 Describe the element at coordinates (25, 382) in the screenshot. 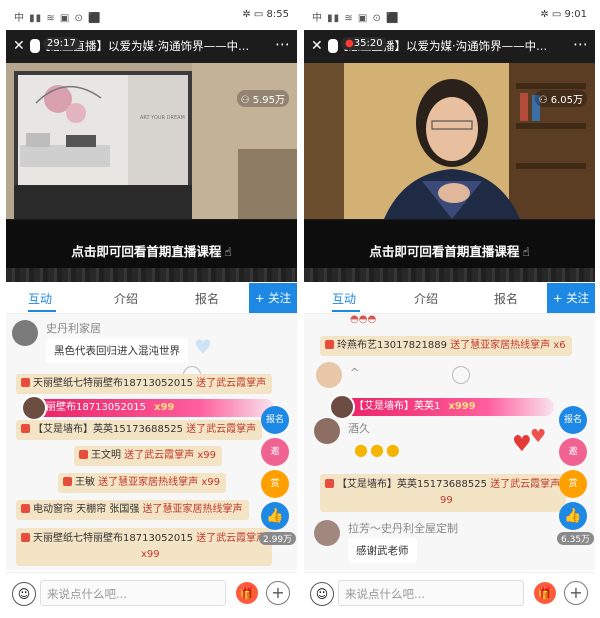

I see `gift-small-icon` at that location.